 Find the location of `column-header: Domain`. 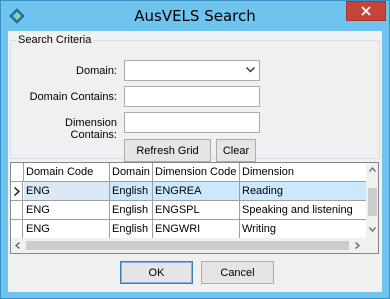

column-header: Domain is located at coordinates (131, 172).